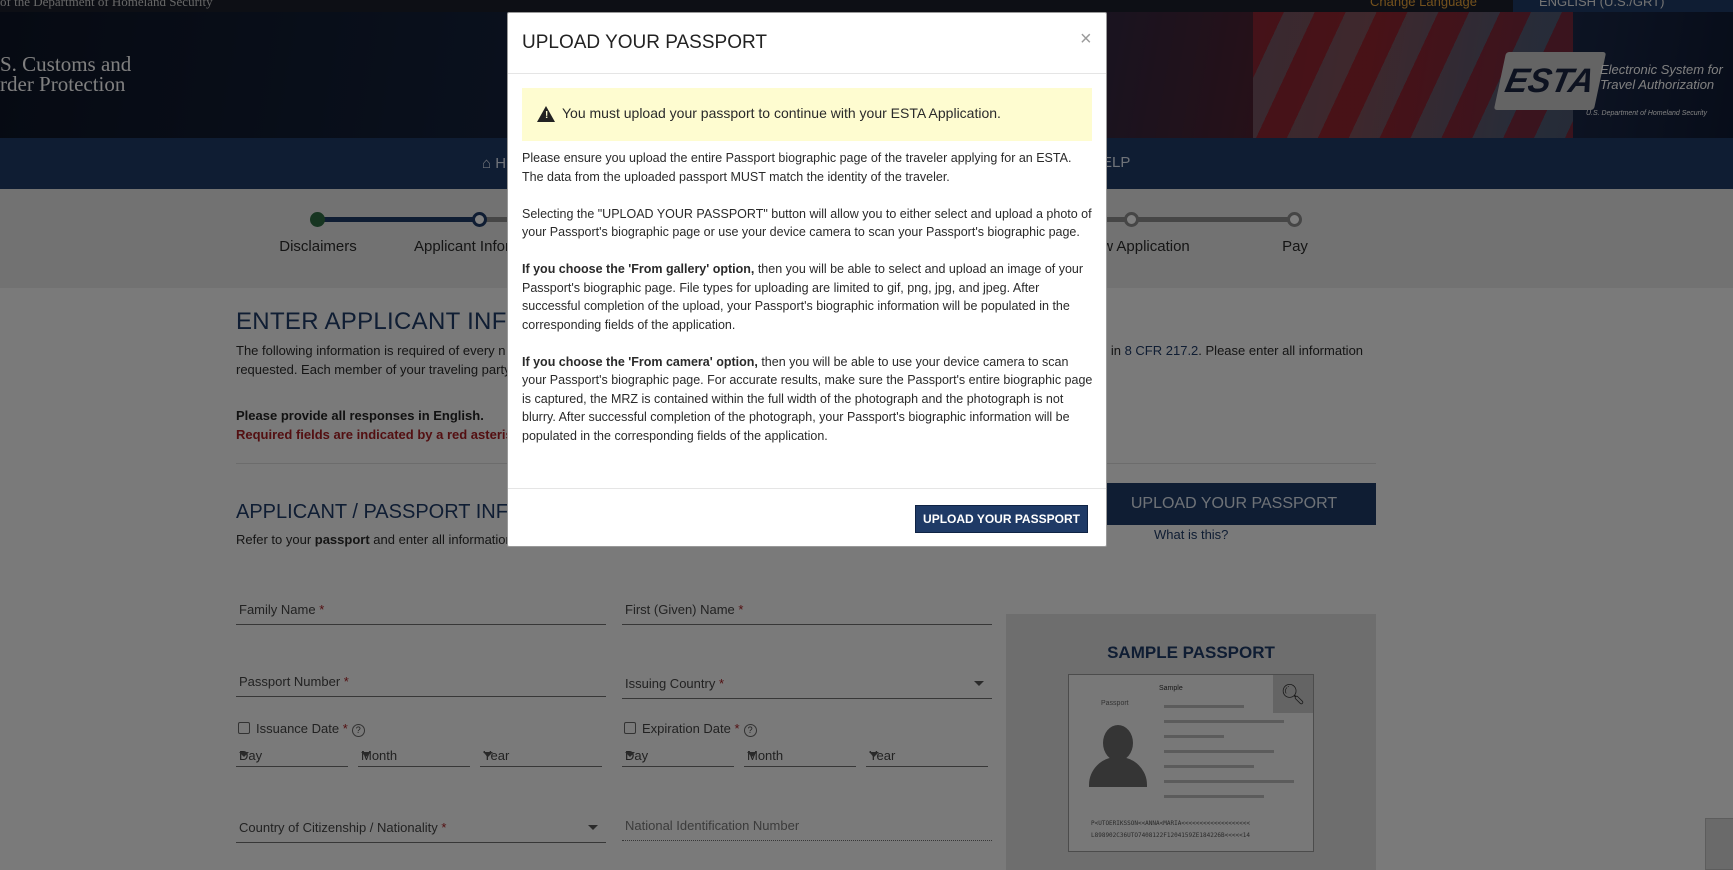 The image size is (1733, 870). What do you see at coordinates (807, 488) in the screenshot?
I see `modal-footer-divider` at bounding box center [807, 488].